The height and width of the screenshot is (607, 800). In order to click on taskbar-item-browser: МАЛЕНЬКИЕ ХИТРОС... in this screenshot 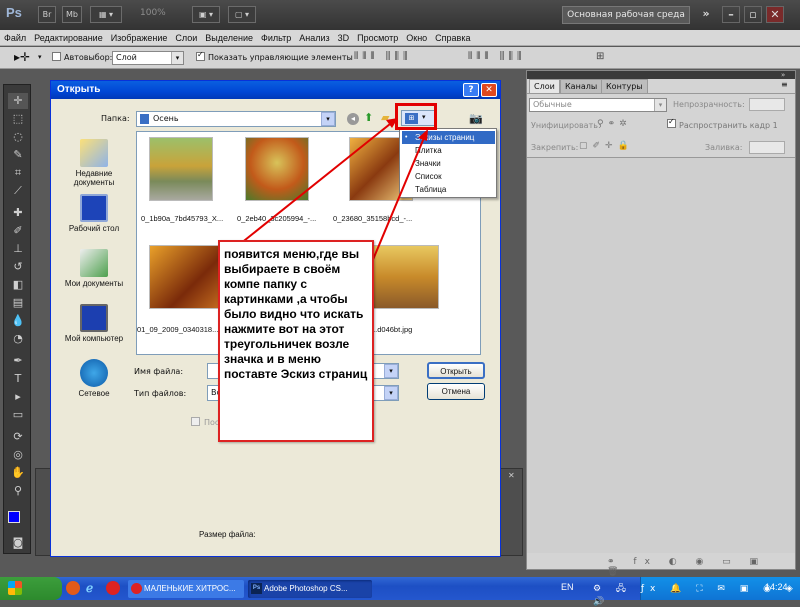, I will do `click(186, 589)`.